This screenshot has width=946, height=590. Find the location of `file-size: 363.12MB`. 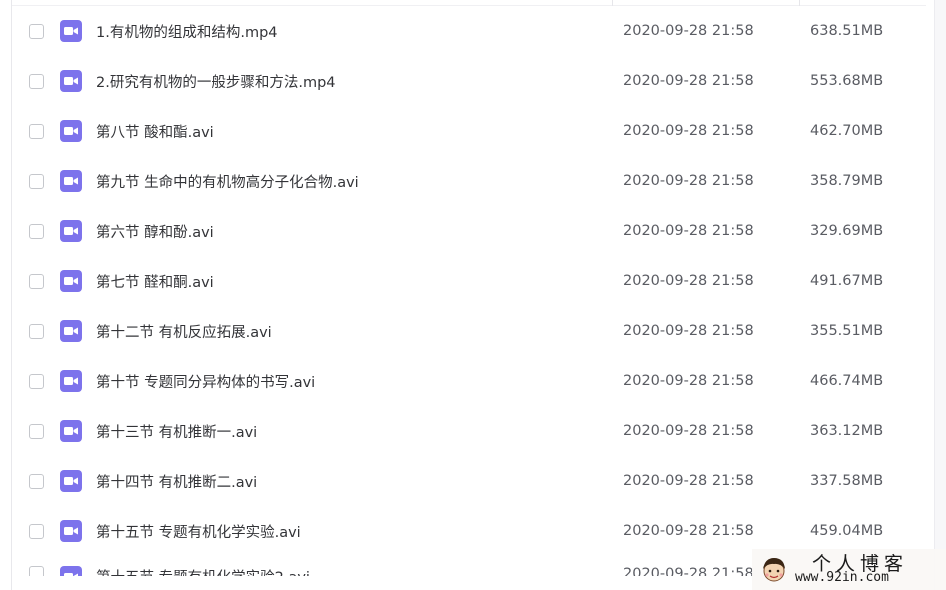

file-size: 363.12MB is located at coordinates (847, 431).